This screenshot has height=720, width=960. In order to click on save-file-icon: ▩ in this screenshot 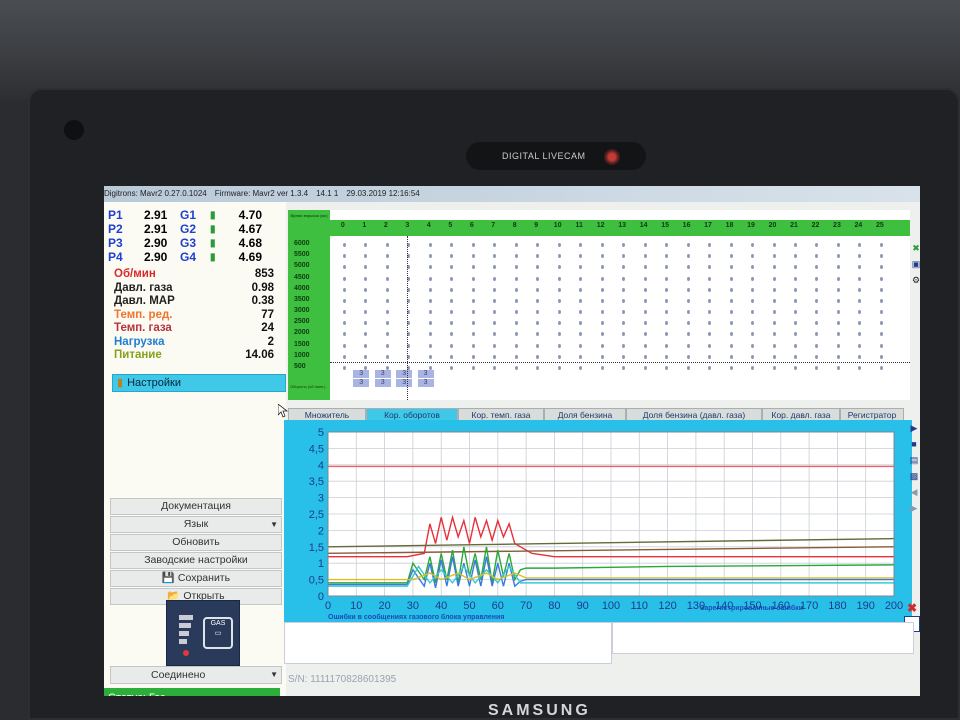, I will do `click(914, 476)`.